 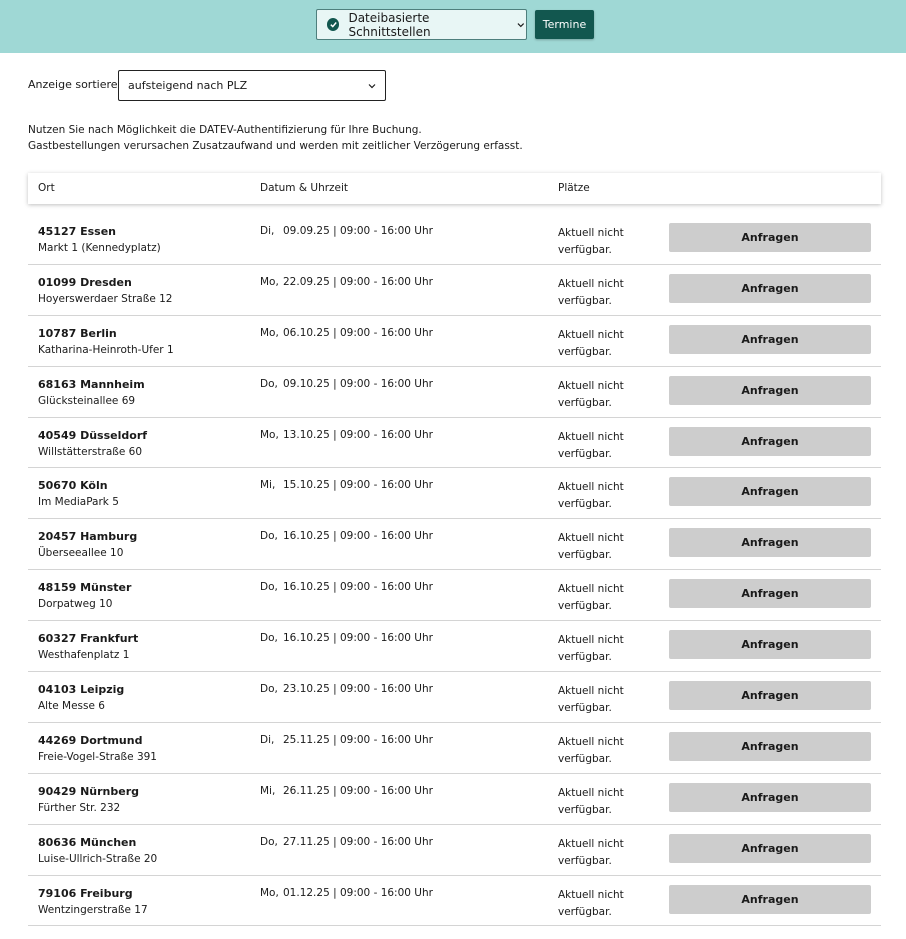 I want to click on column-header-location: Ort, so click(x=46, y=188).